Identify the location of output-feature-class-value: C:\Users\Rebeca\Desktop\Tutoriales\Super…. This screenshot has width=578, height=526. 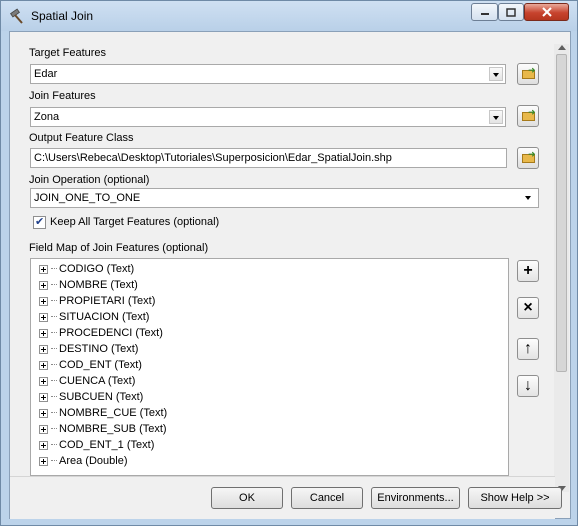
(213, 158).